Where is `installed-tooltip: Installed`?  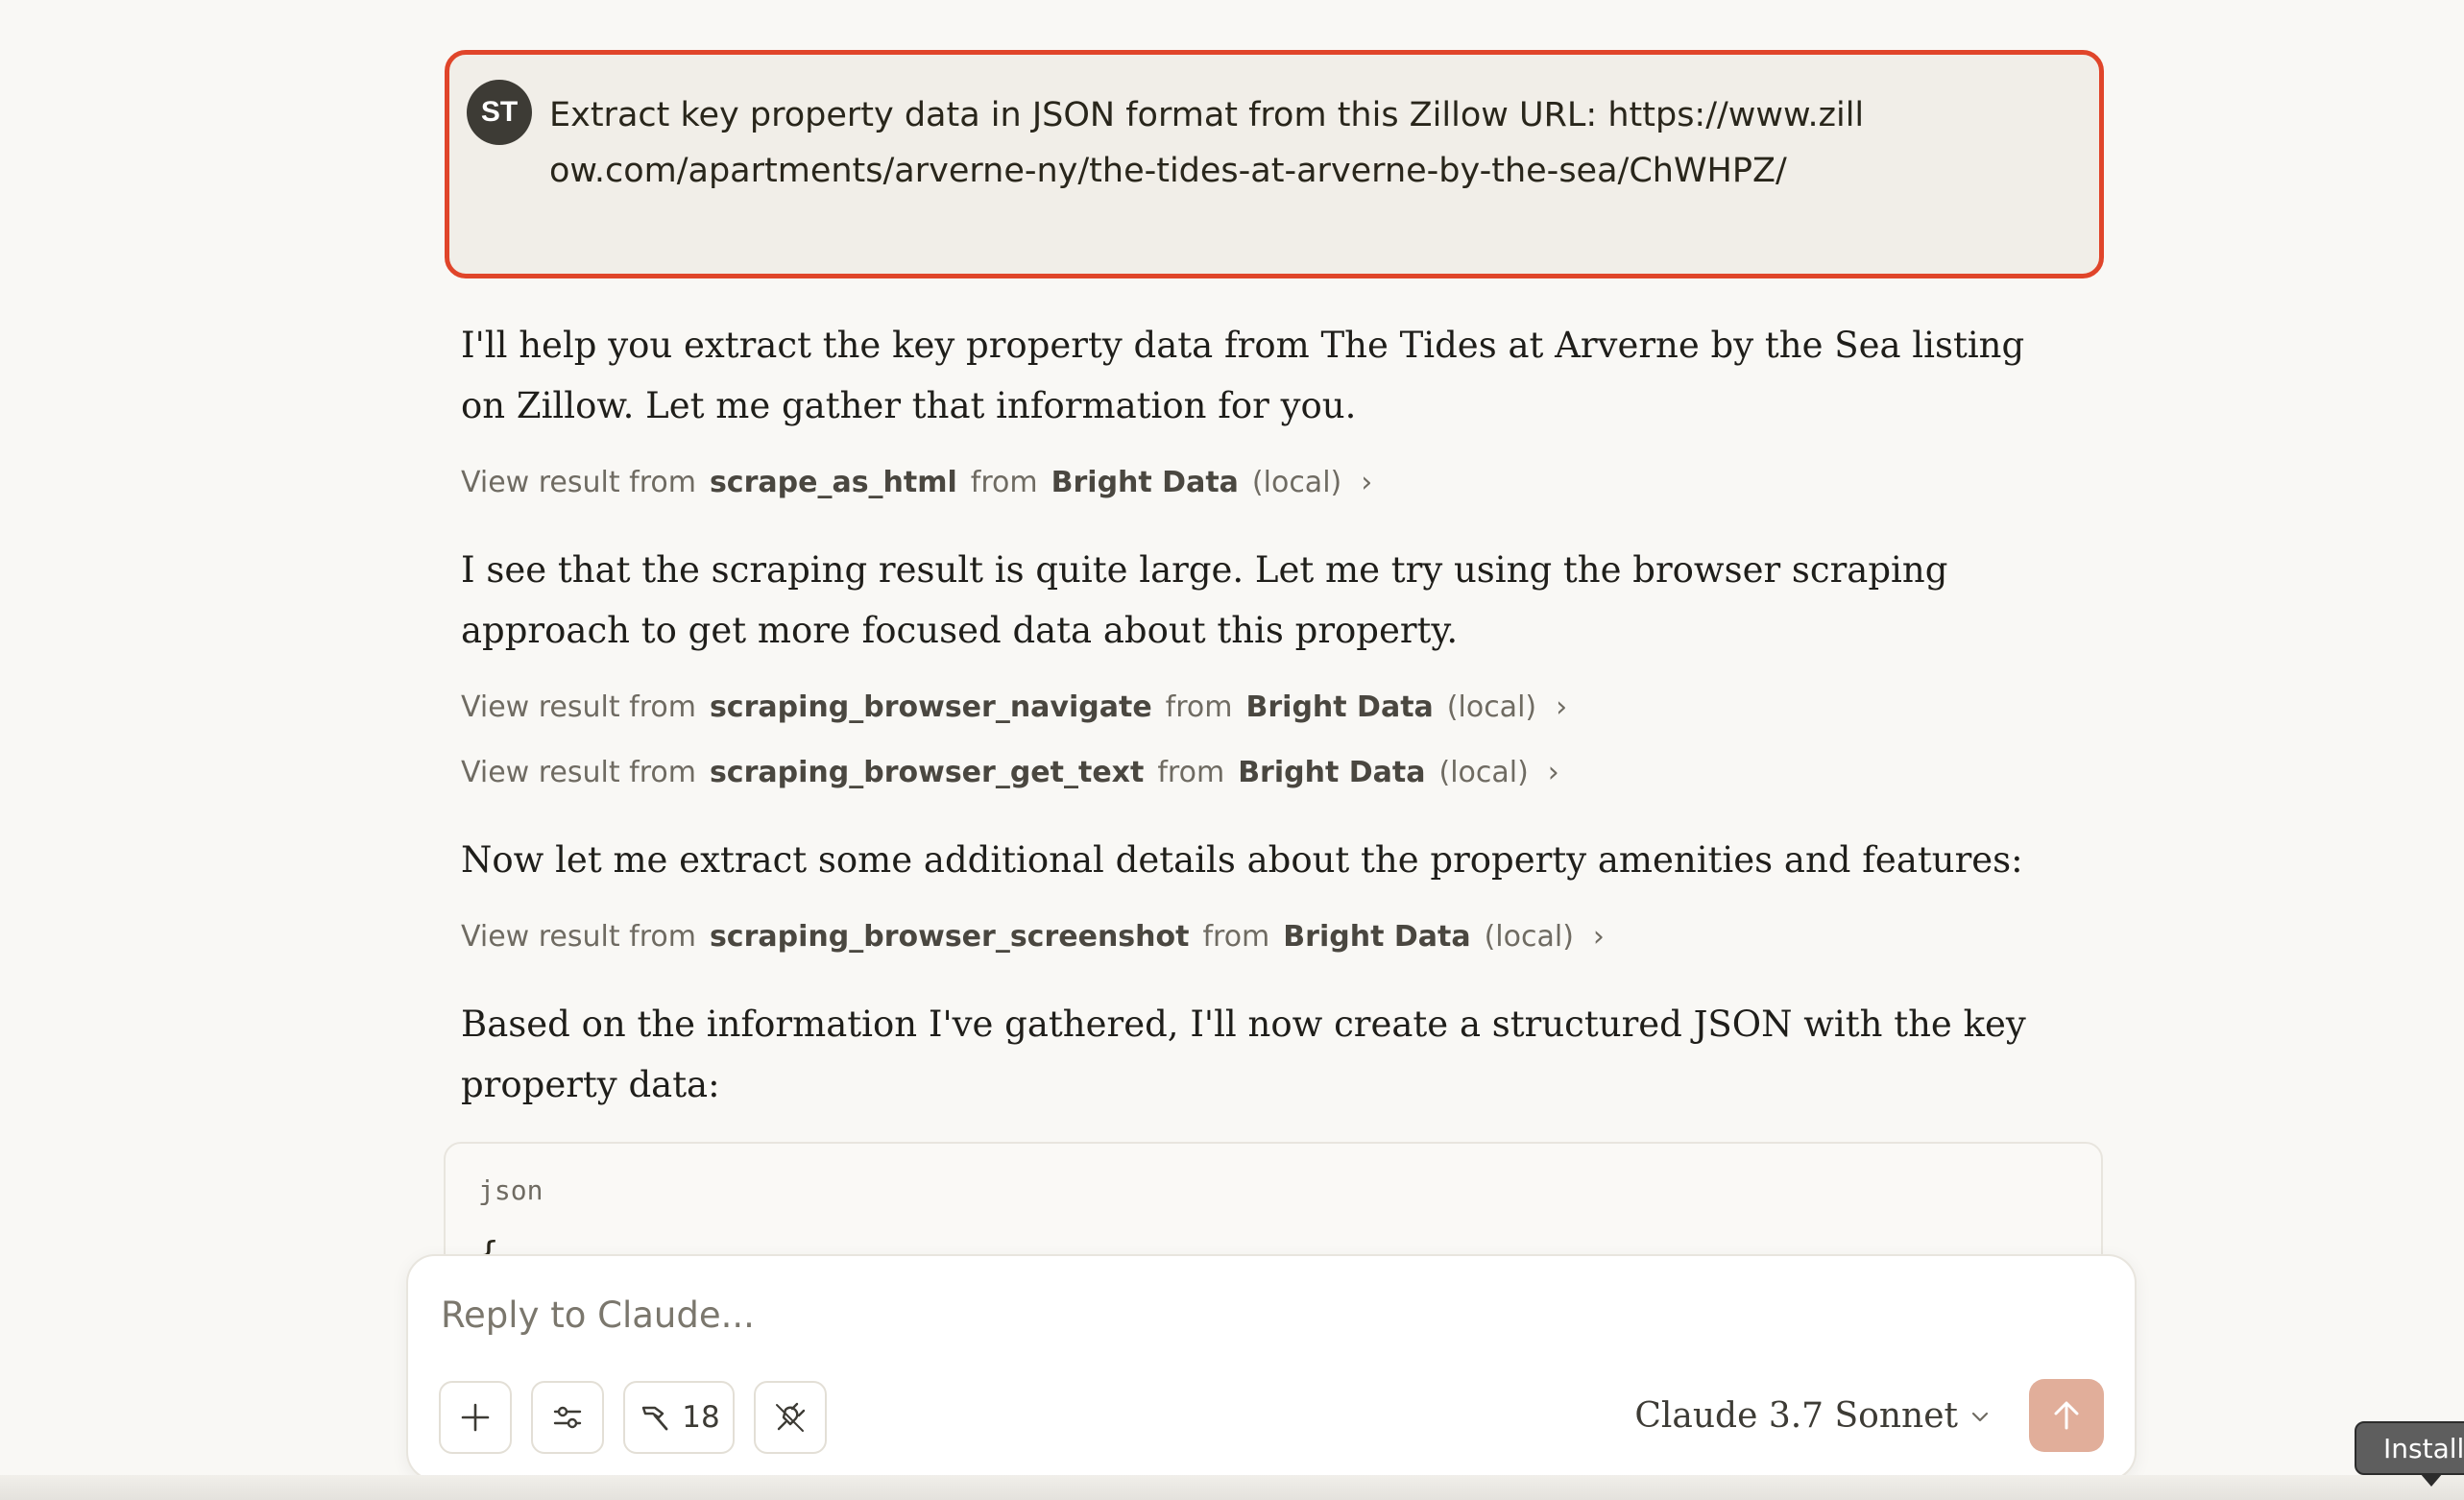
installed-tooltip: Installed is located at coordinates (2410, 1448).